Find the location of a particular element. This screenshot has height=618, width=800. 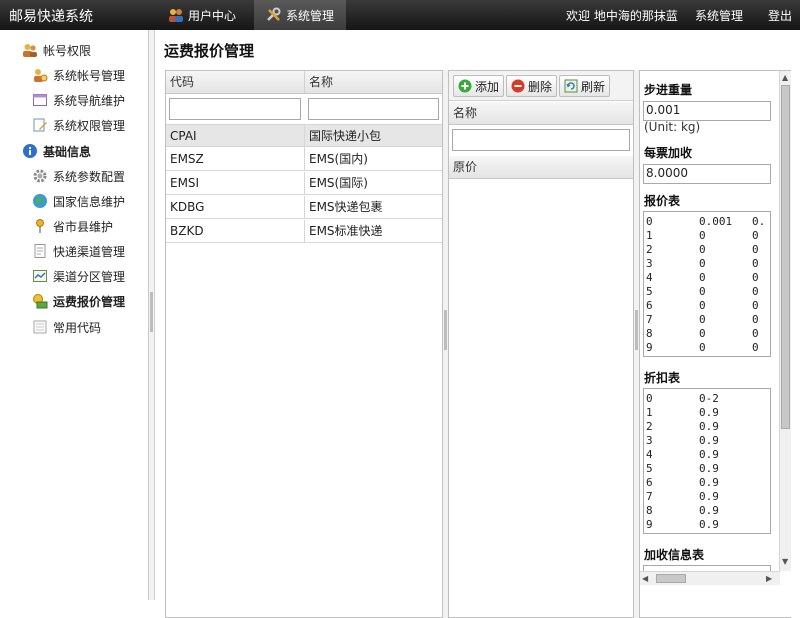

tab-label: 用户中心 is located at coordinates (212, 15).